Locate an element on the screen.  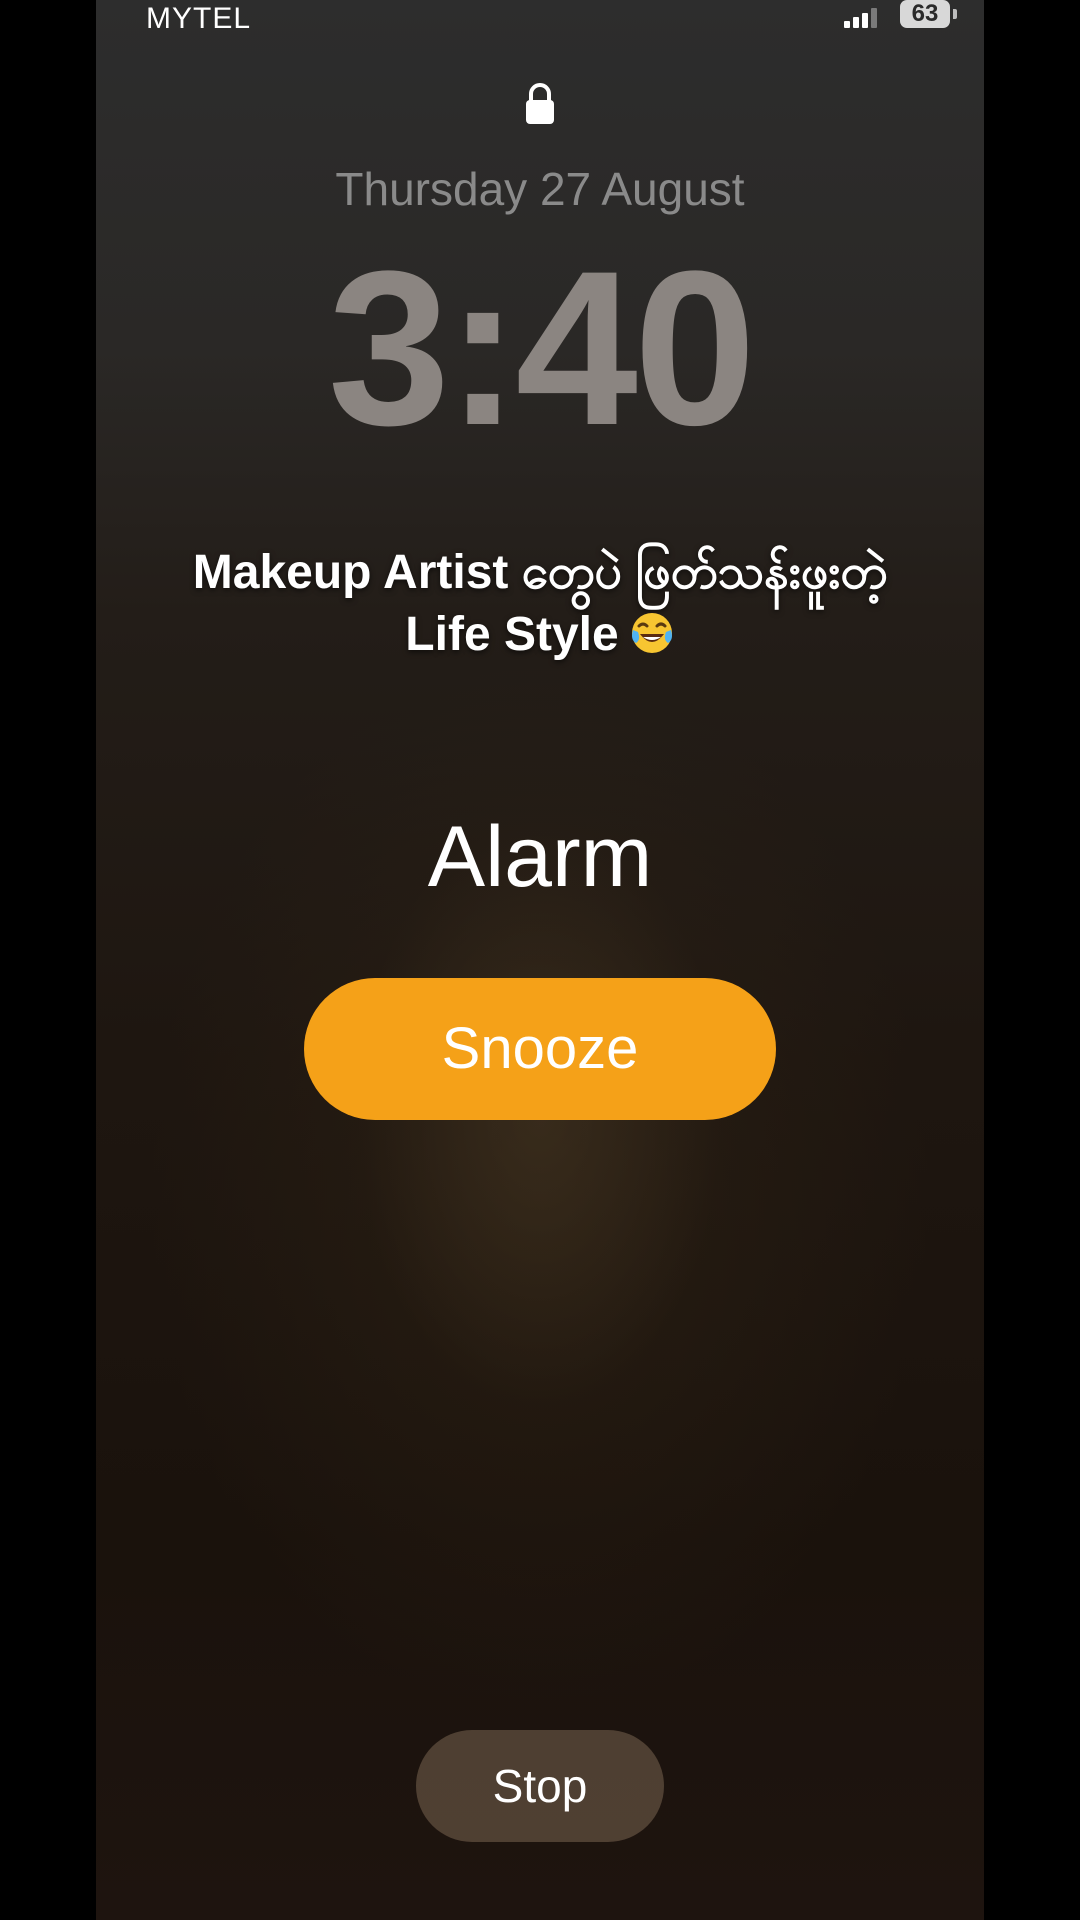
status-bar: MYTEL 63 is located at coordinates (540, 20).